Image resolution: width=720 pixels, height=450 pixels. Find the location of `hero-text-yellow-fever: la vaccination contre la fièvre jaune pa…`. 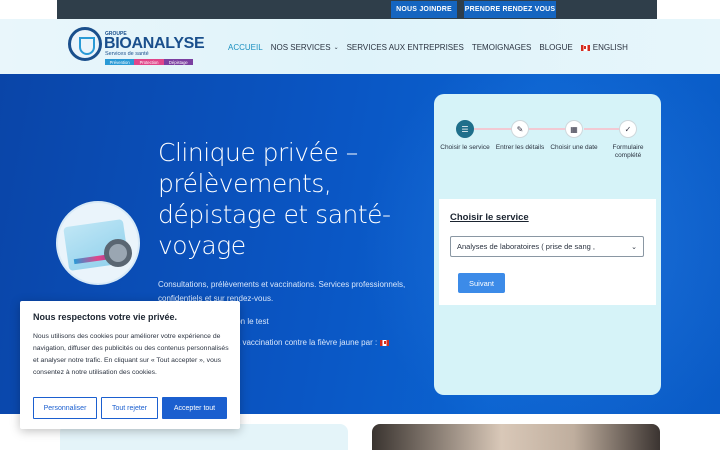

hero-text-yellow-fever: la vaccination contre la fièvre jaune pa… is located at coordinates (313, 342).